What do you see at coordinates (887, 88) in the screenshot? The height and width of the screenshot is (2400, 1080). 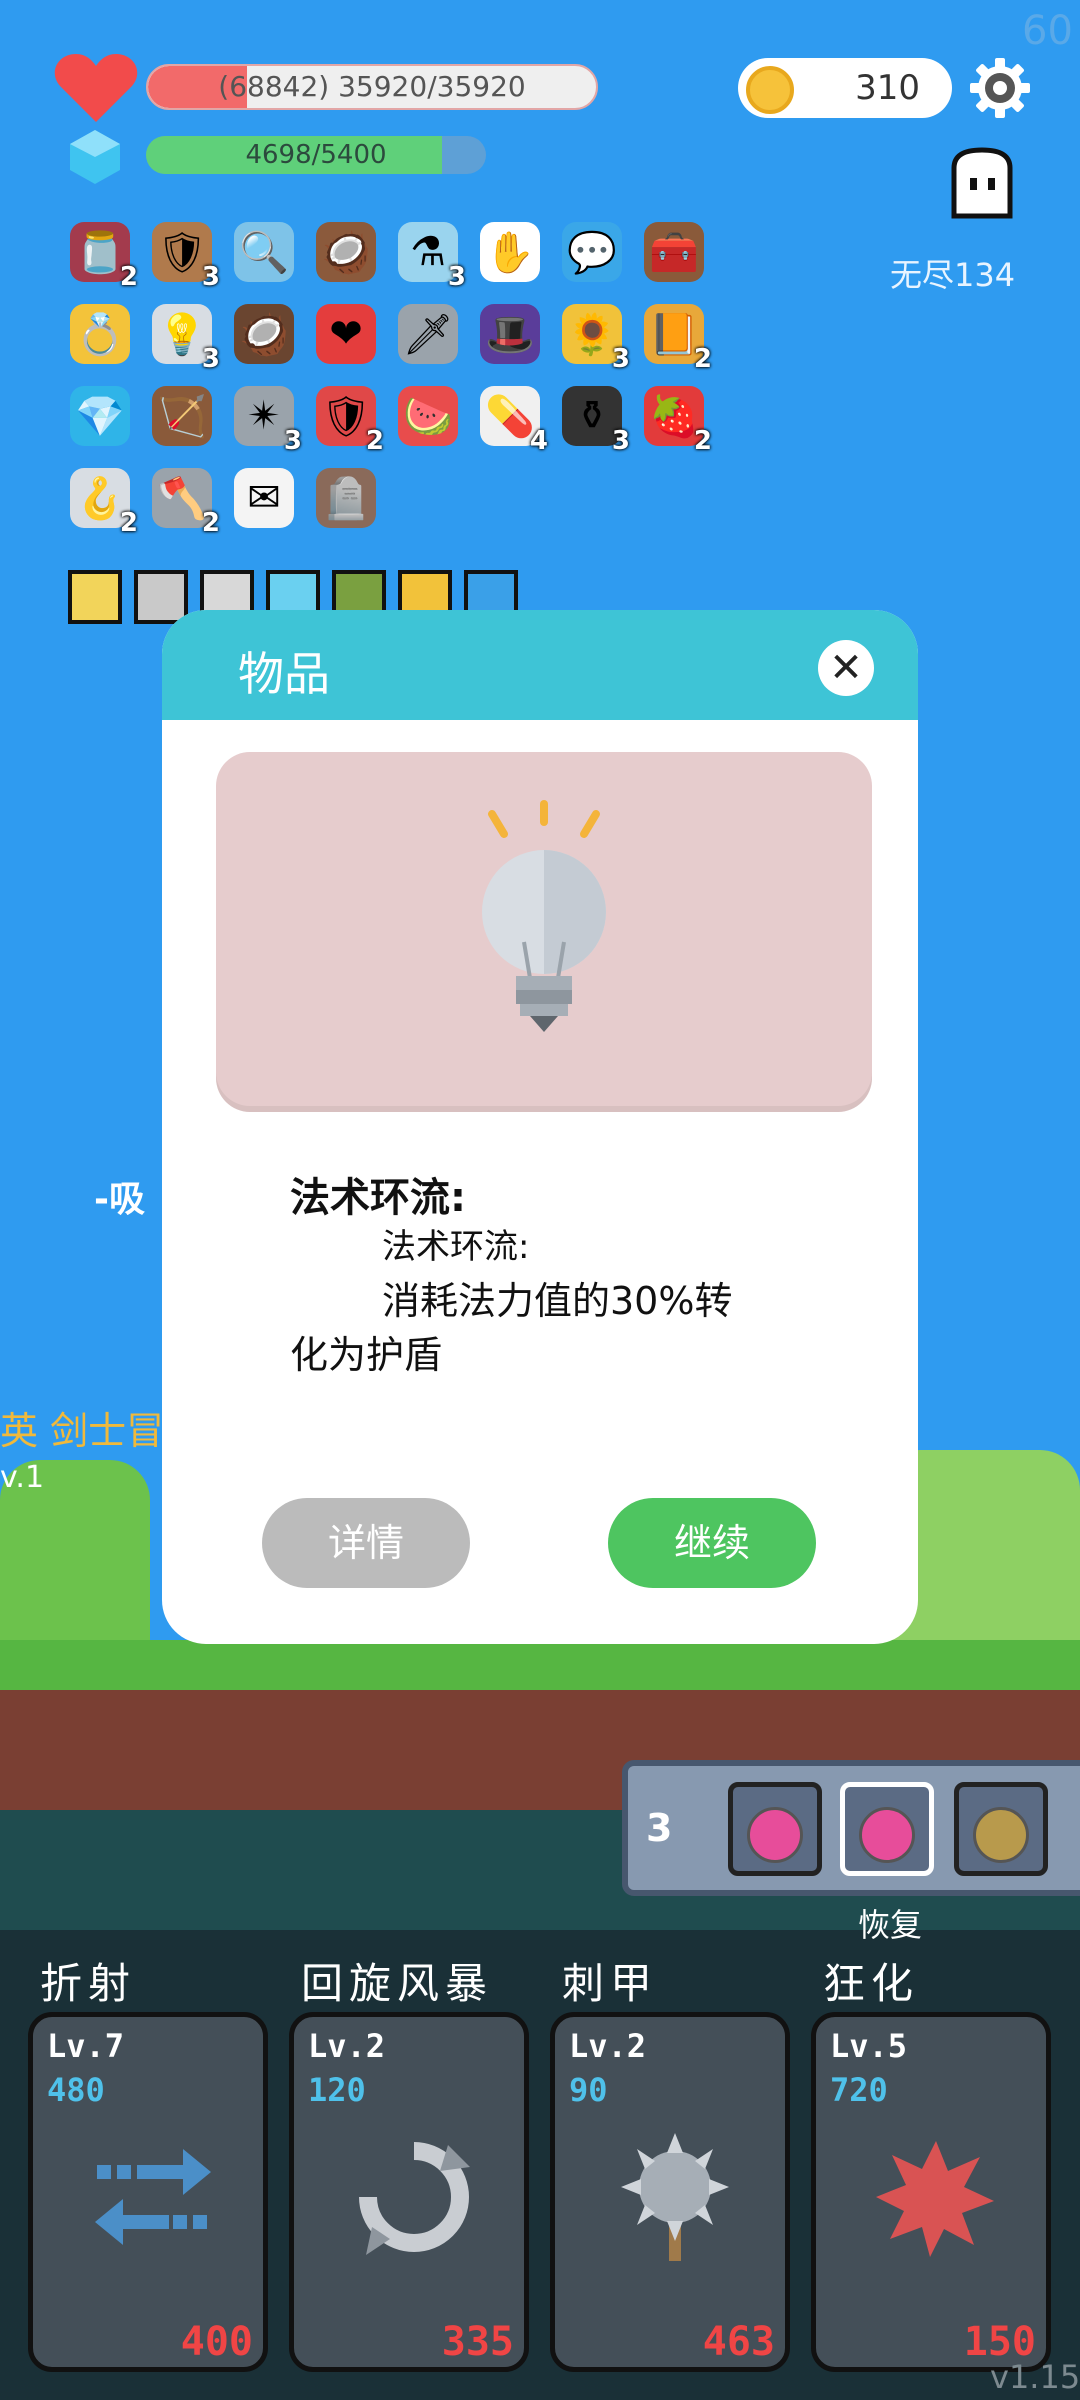 I see `coin-amount: 310` at bounding box center [887, 88].